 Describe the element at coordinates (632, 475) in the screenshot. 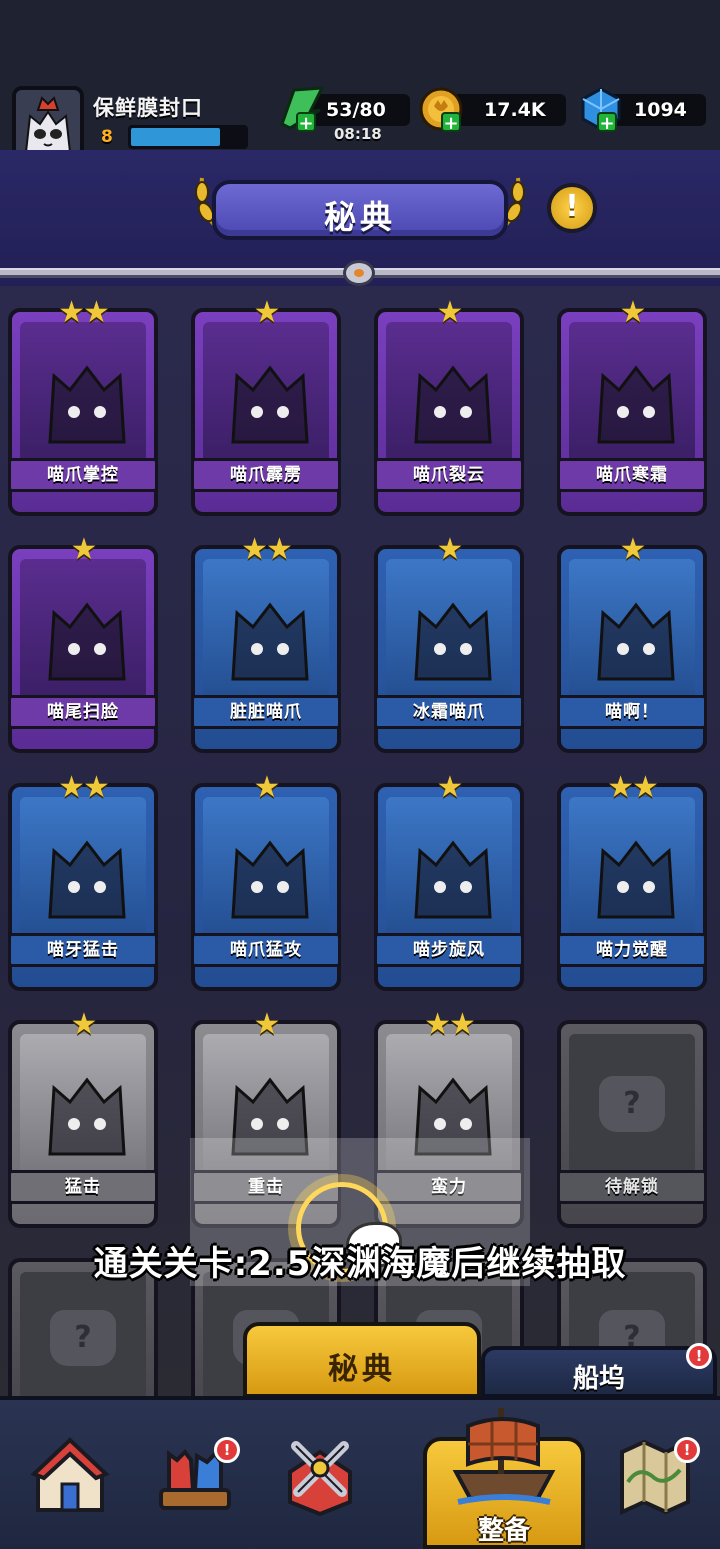

I see `card-label: 喵爪寒霜` at that location.